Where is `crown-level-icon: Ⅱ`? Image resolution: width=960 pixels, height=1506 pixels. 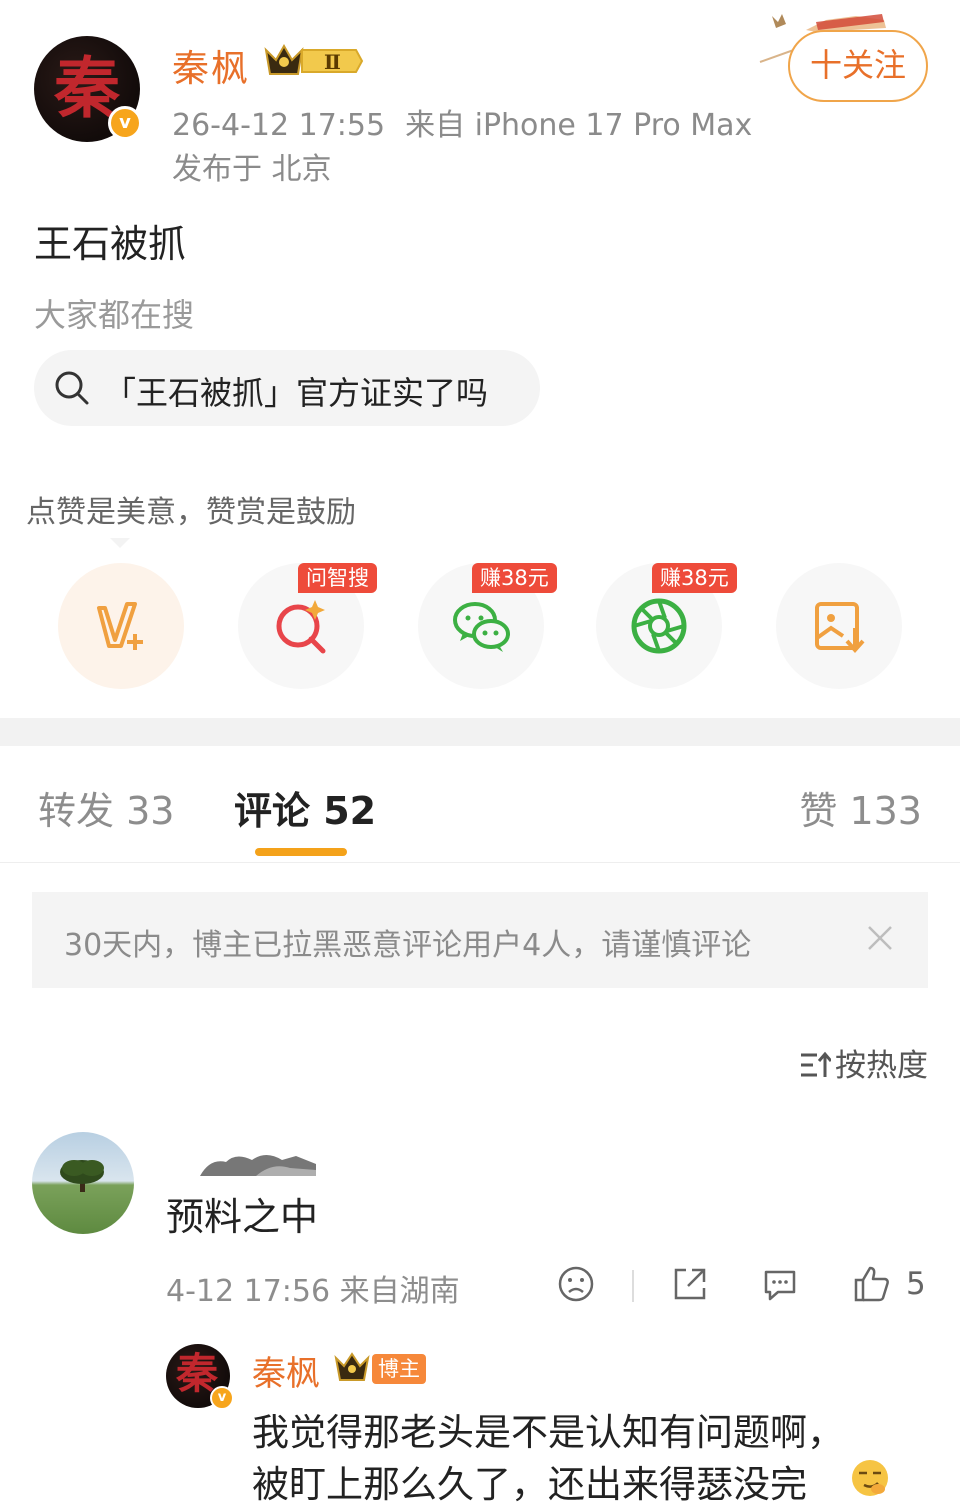
crown-level-icon: Ⅱ is located at coordinates (314, 59).